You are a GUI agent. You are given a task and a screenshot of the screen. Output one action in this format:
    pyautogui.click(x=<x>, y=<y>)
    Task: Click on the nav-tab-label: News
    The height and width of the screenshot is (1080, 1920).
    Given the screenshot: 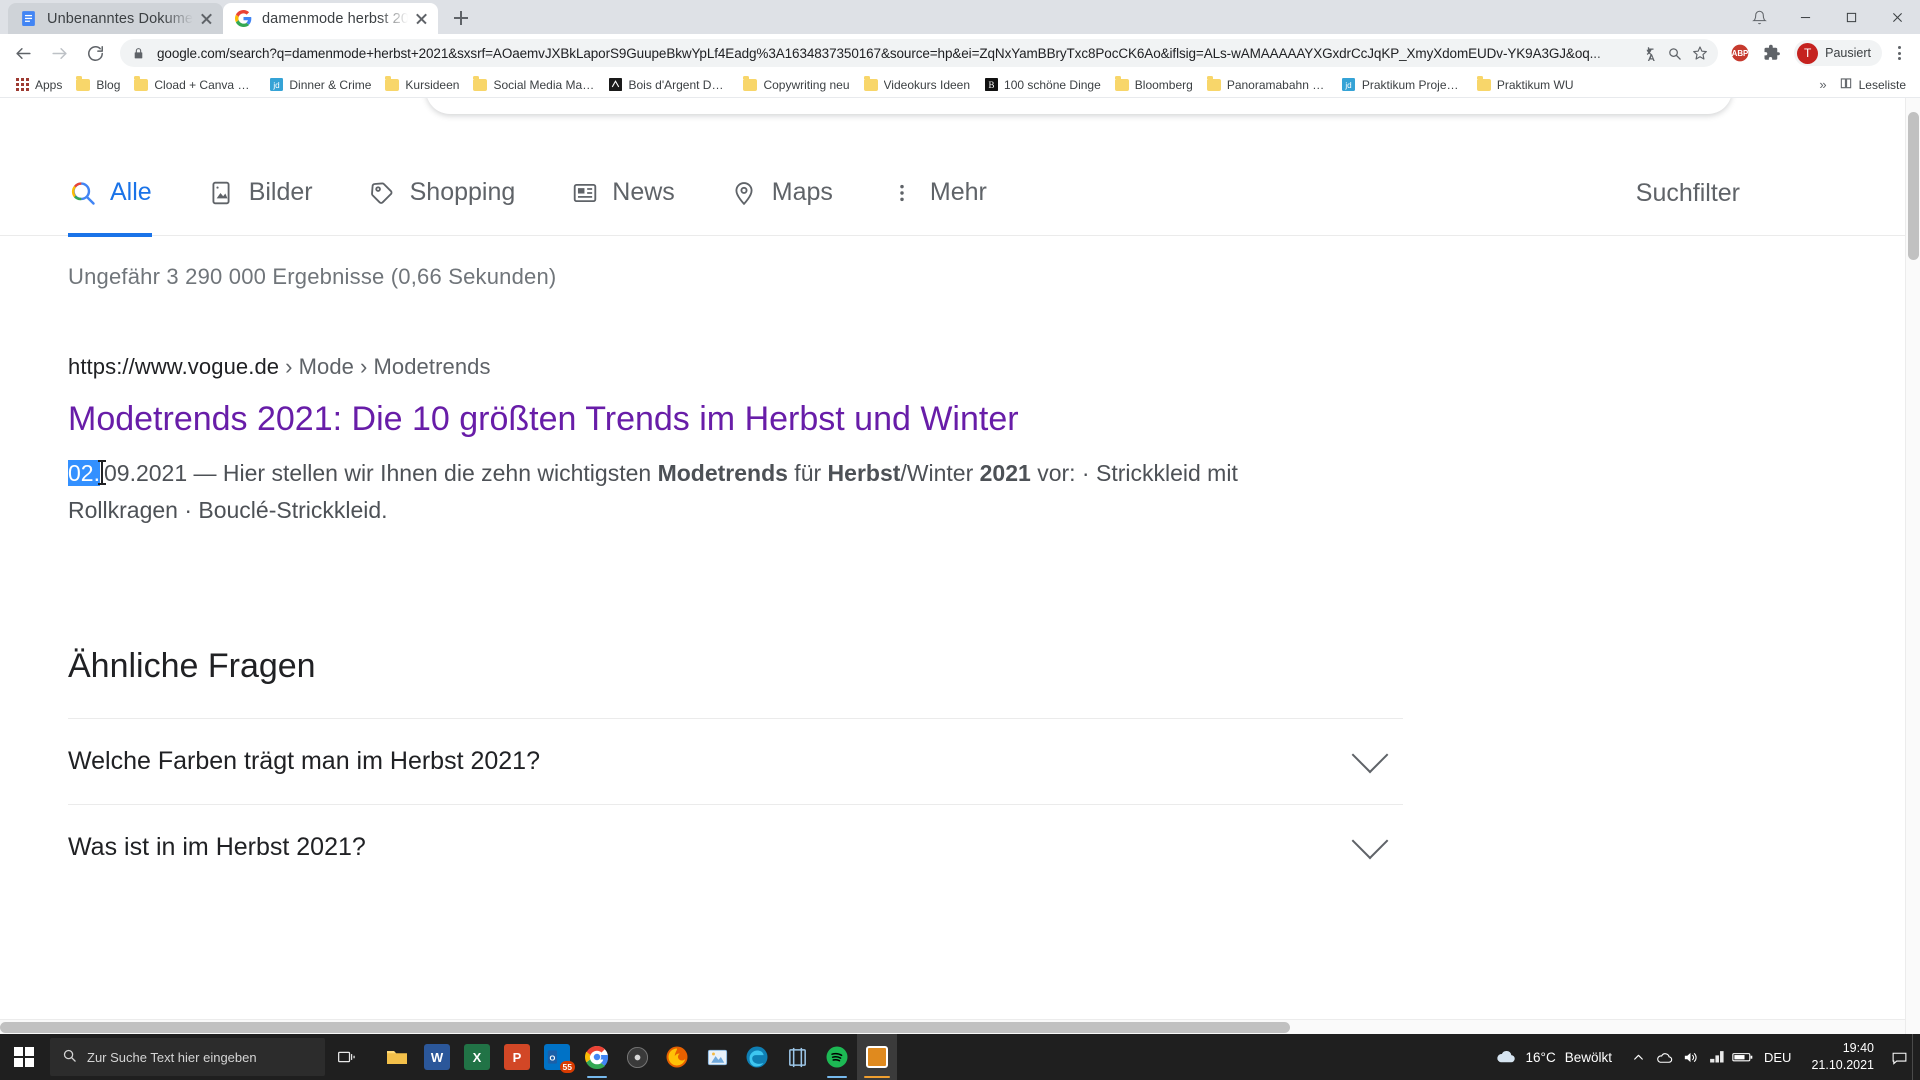 What is the action you would take?
    pyautogui.click(x=643, y=192)
    